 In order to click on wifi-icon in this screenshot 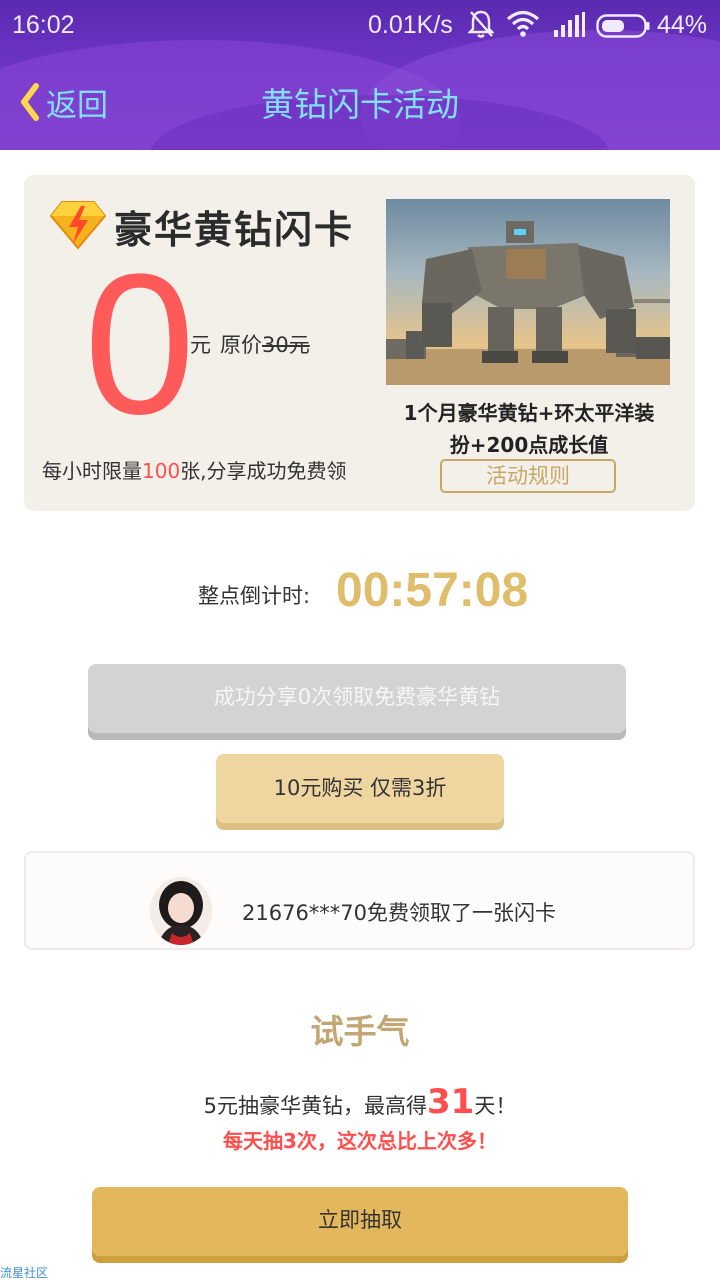, I will do `click(523, 23)`.